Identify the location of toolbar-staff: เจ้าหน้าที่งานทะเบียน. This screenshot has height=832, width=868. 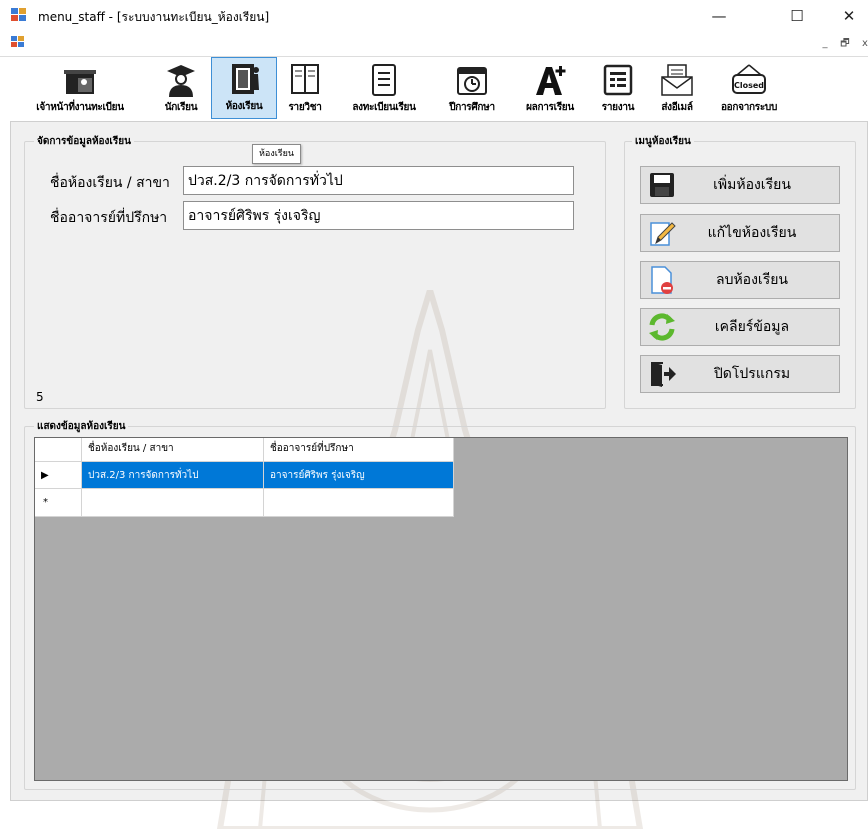
(80, 88).